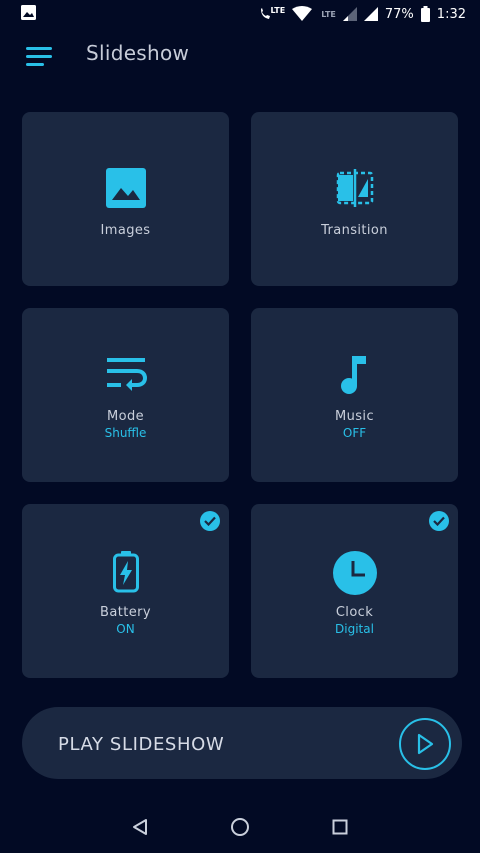 This screenshot has width=480, height=853. What do you see at coordinates (370, 14) in the screenshot?
I see `signal-strong-icon` at bounding box center [370, 14].